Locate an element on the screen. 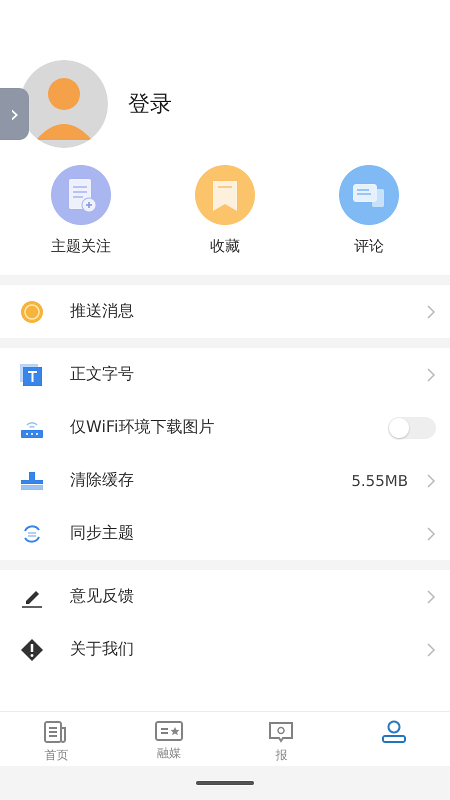  home-indicator is located at coordinates (225, 783).